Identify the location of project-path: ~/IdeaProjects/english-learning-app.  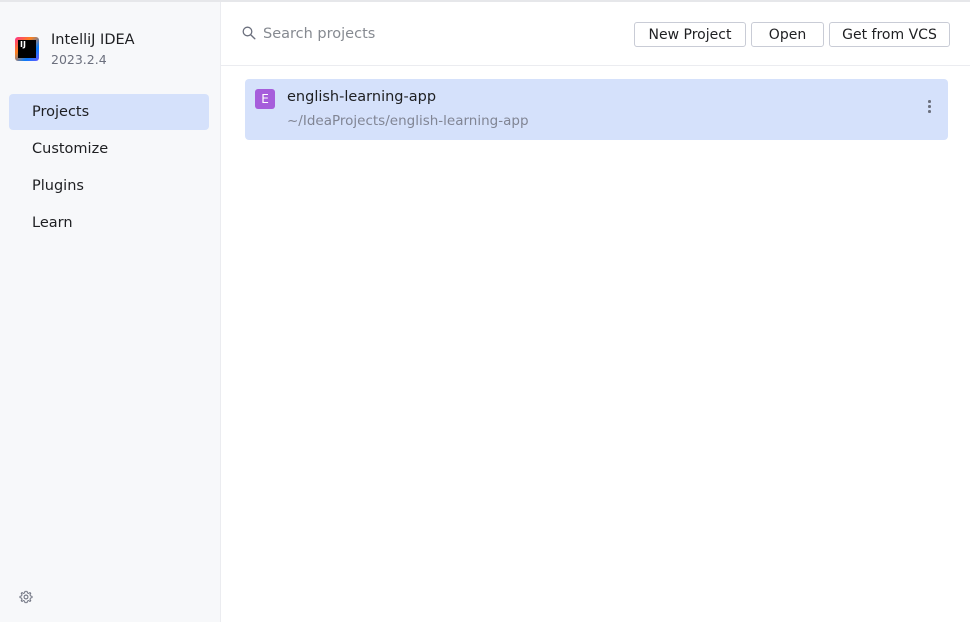
(408, 121).